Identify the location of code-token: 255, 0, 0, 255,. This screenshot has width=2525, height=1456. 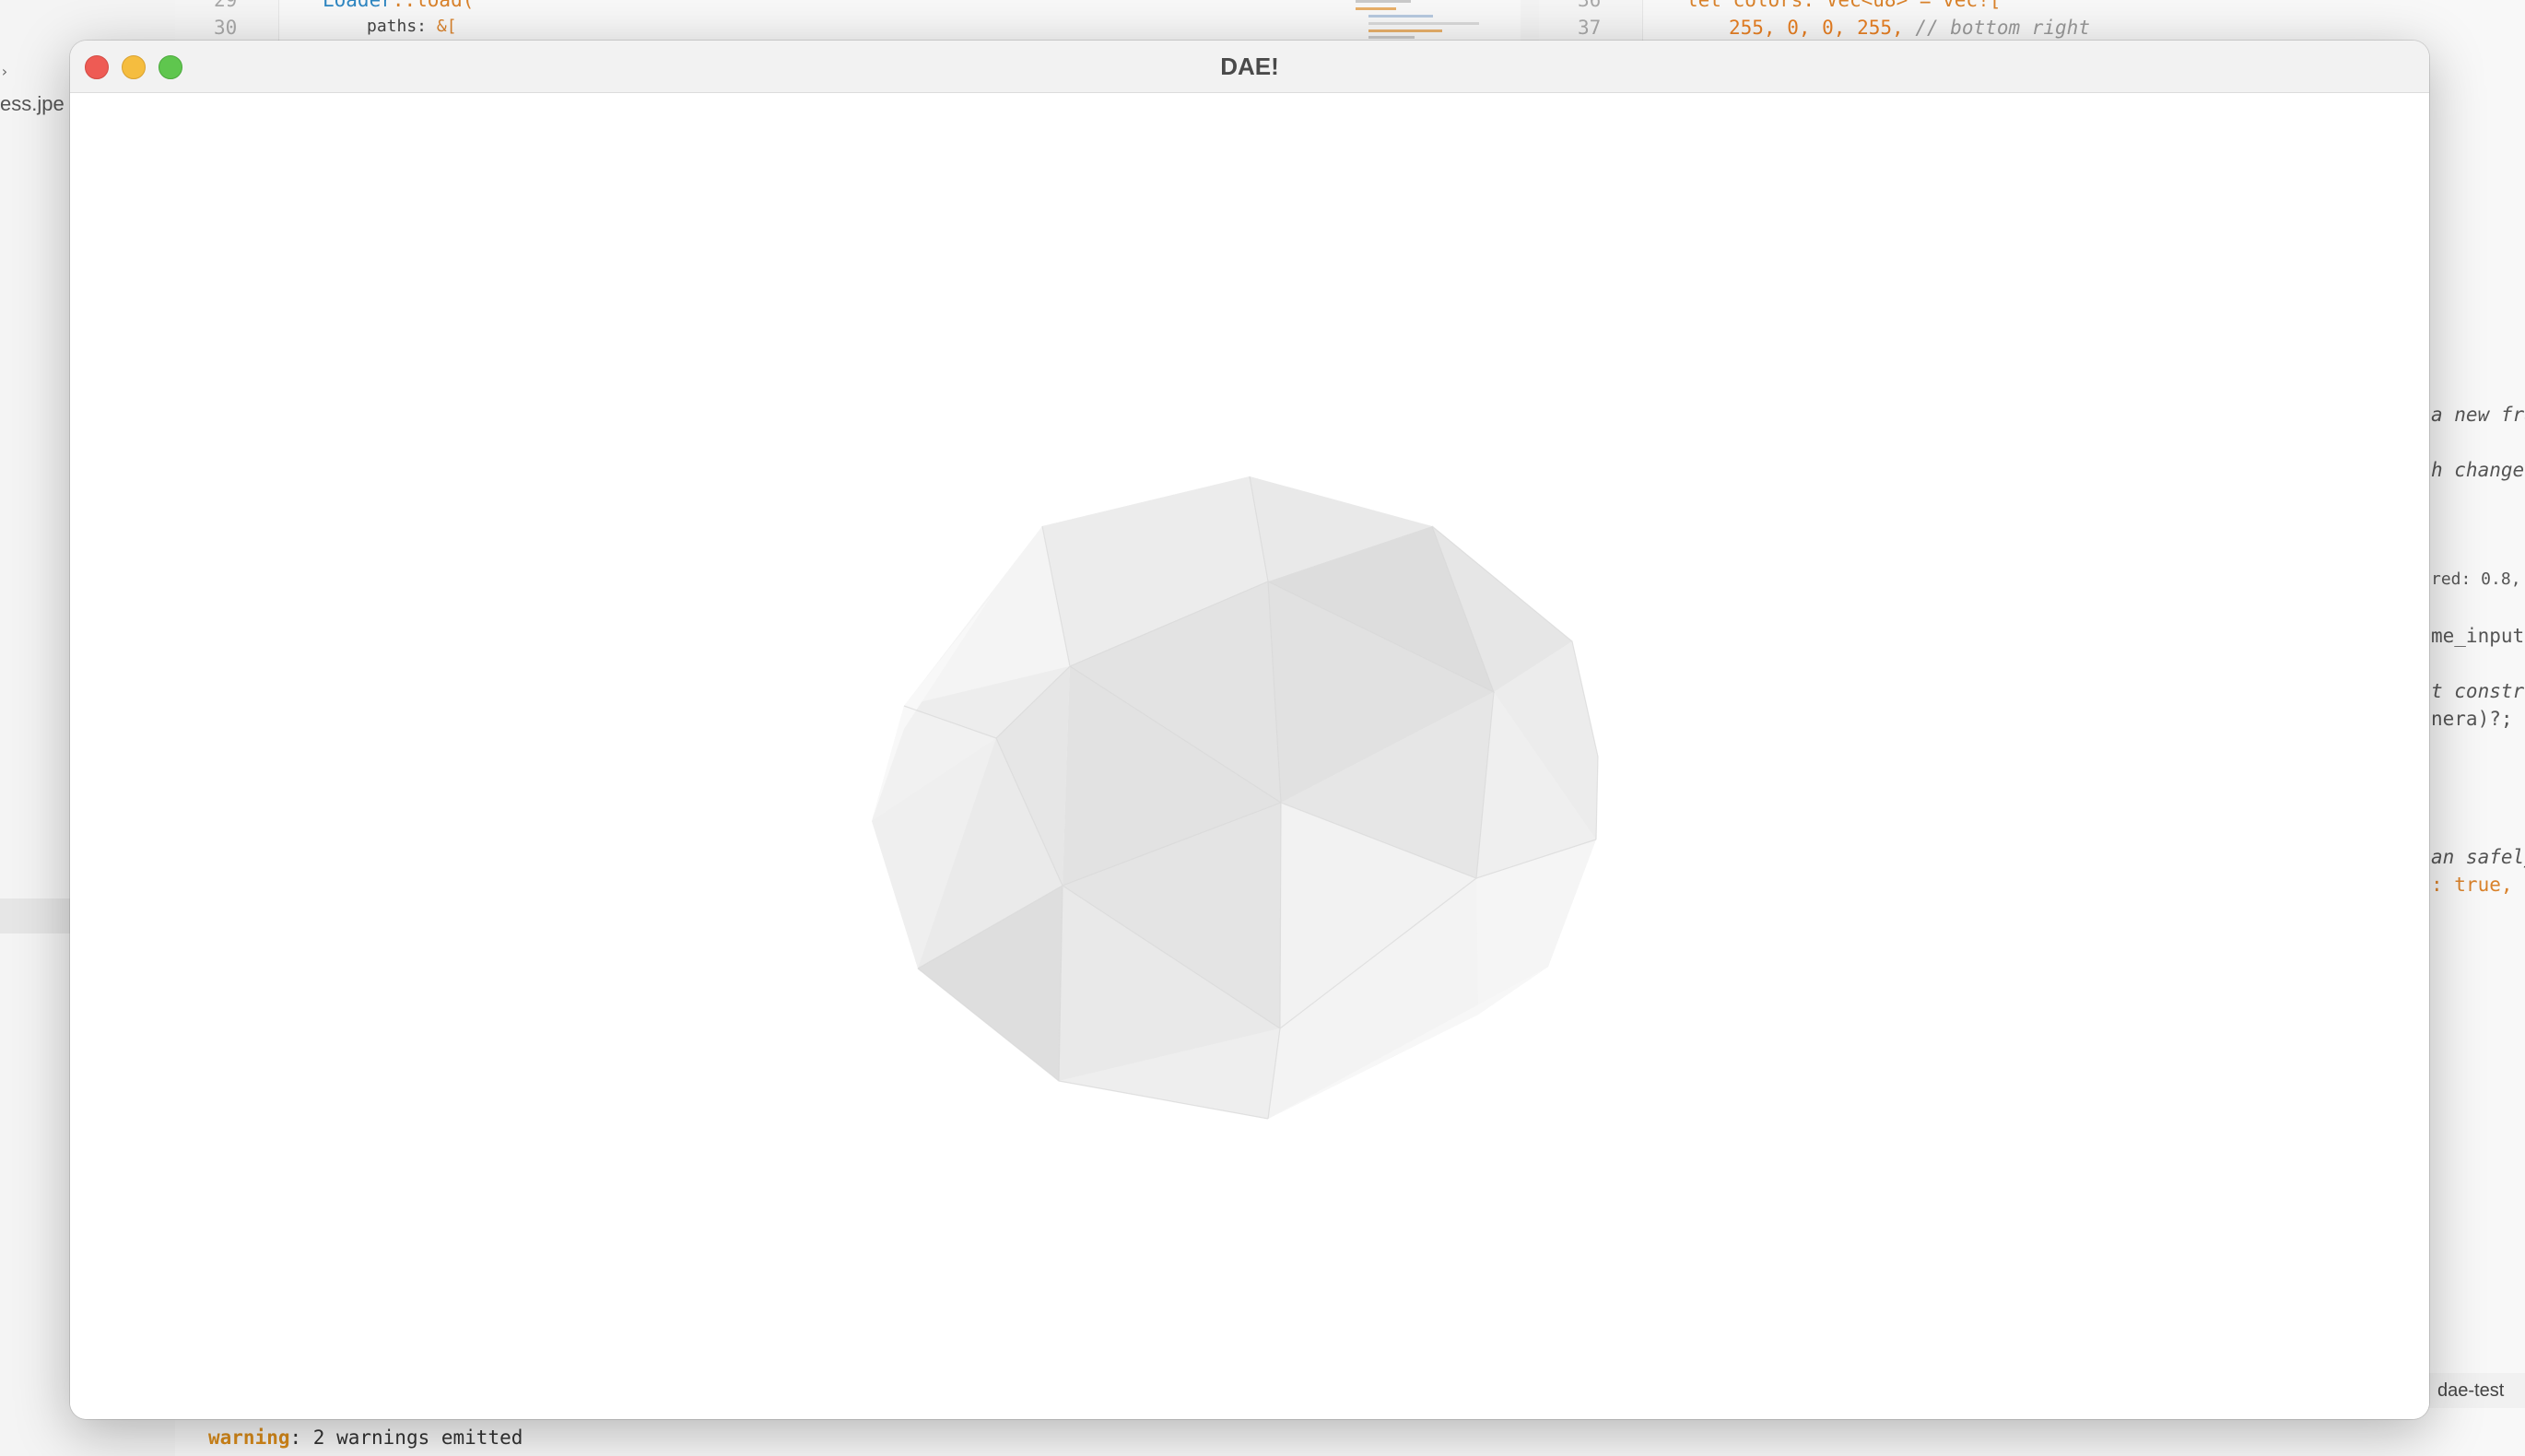
(1816, 28).